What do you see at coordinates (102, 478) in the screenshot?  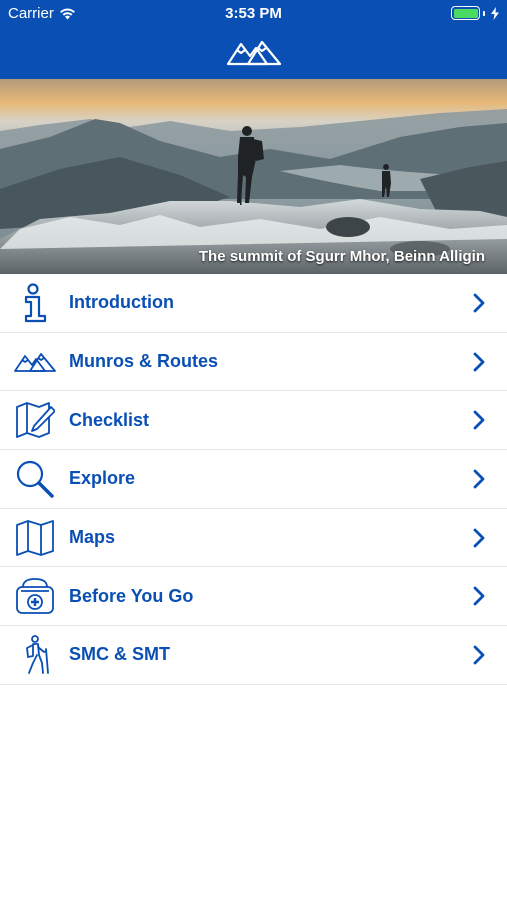 I see `menu-item-label: Explore` at bounding box center [102, 478].